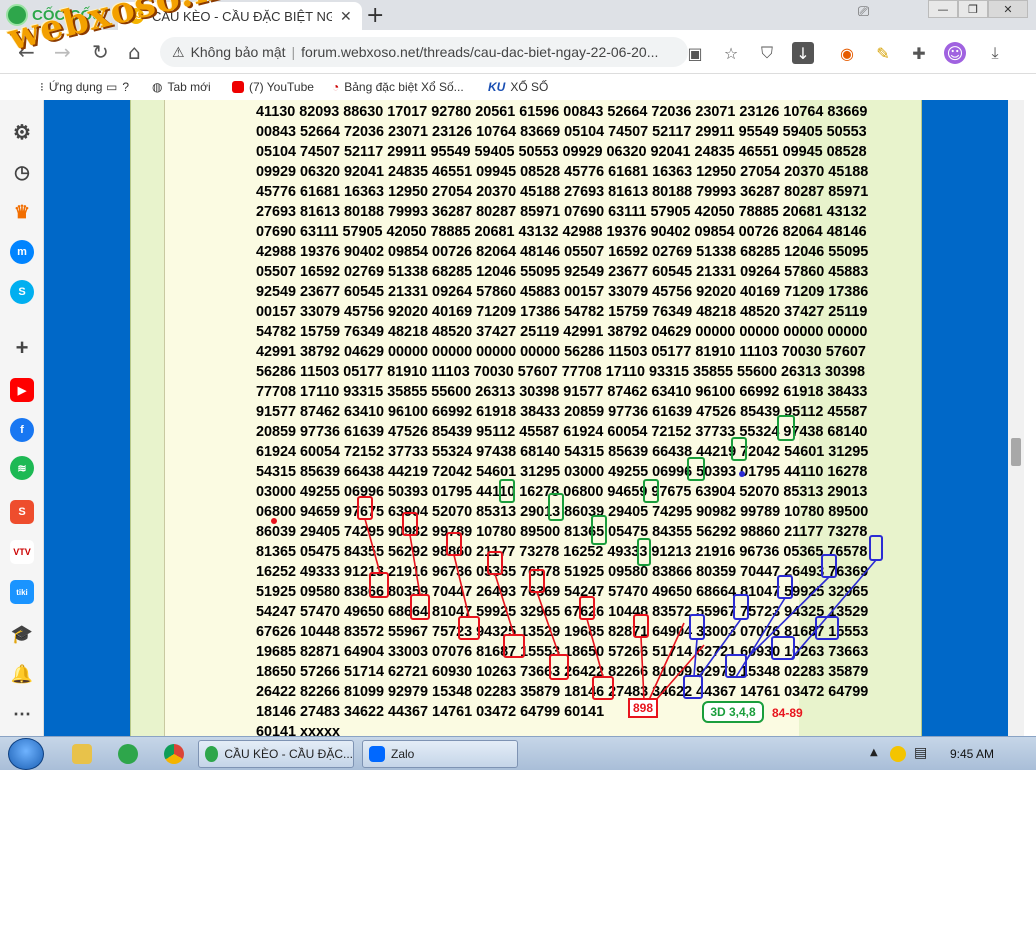 The width and height of the screenshot is (1036, 952). I want to click on home-icon: ⌂, so click(134, 52).